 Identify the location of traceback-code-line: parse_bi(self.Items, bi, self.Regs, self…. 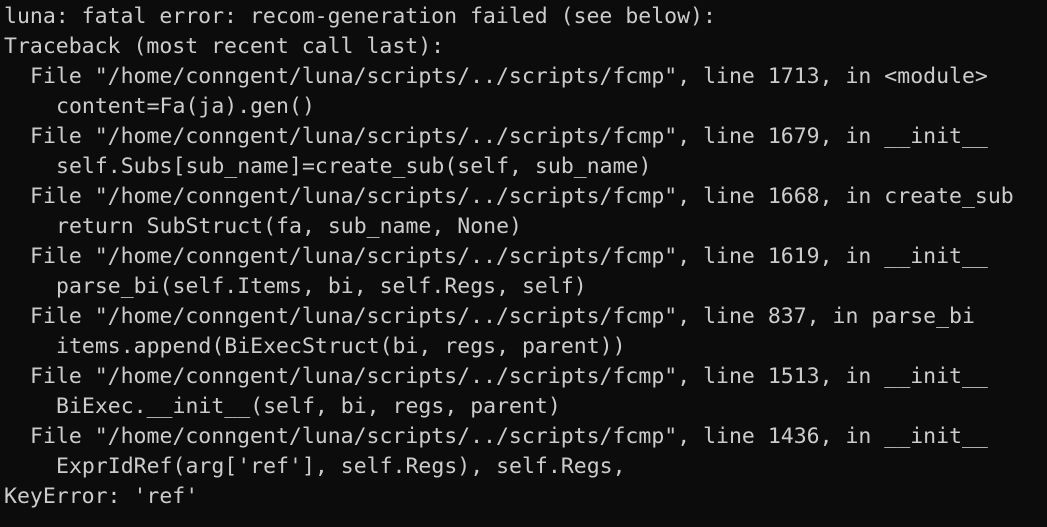
(321, 286).